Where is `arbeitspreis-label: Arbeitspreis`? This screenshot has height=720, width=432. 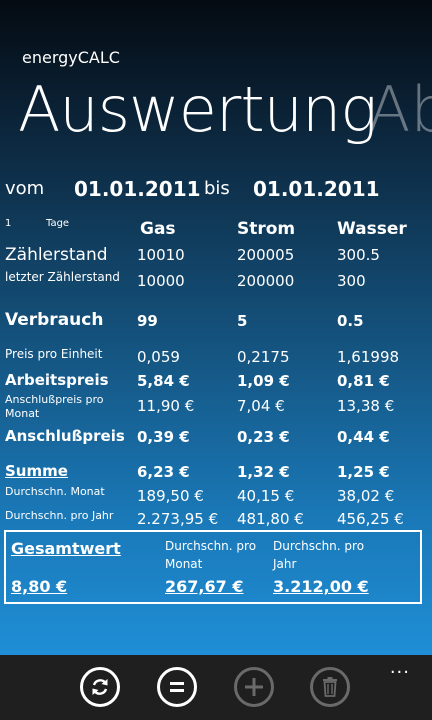 arbeitspreis-label: Arbeitspreis is located at coordinates (57, 380).